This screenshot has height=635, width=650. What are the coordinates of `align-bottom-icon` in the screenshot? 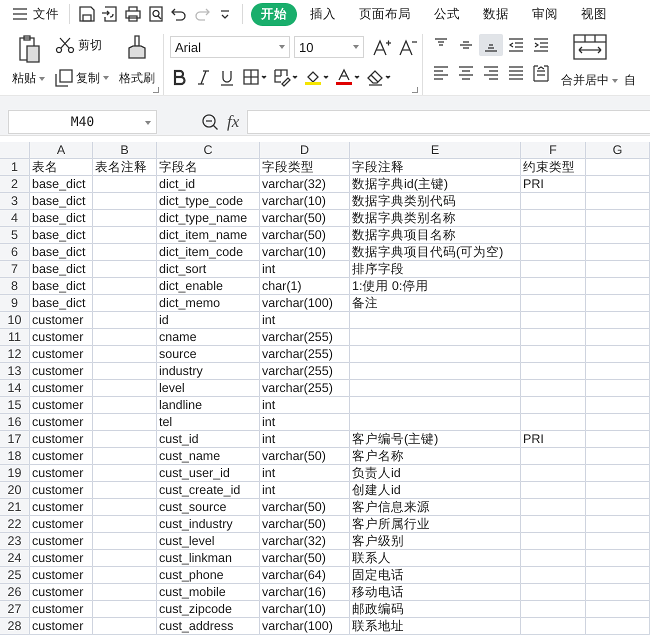 It's located at (491, 45).